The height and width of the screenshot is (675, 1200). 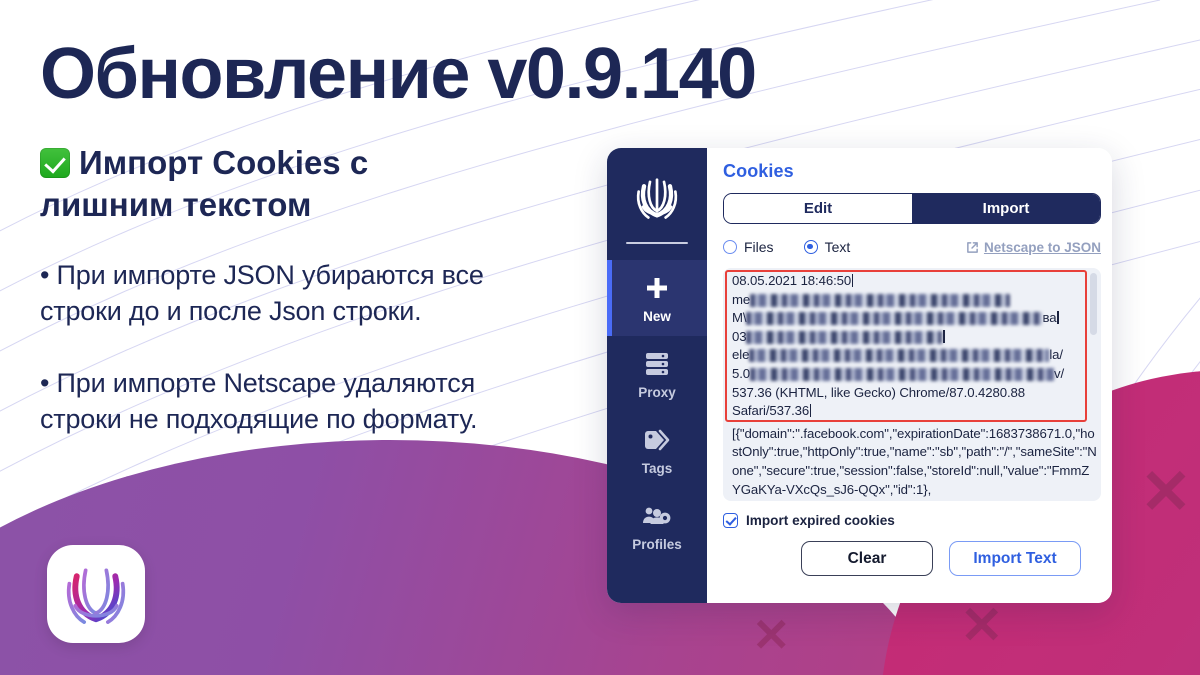 What do you see at coordinates (1093, 304) in the screenshot?
I see `scrollbar-thumb` at bounding box center [1093, 304].